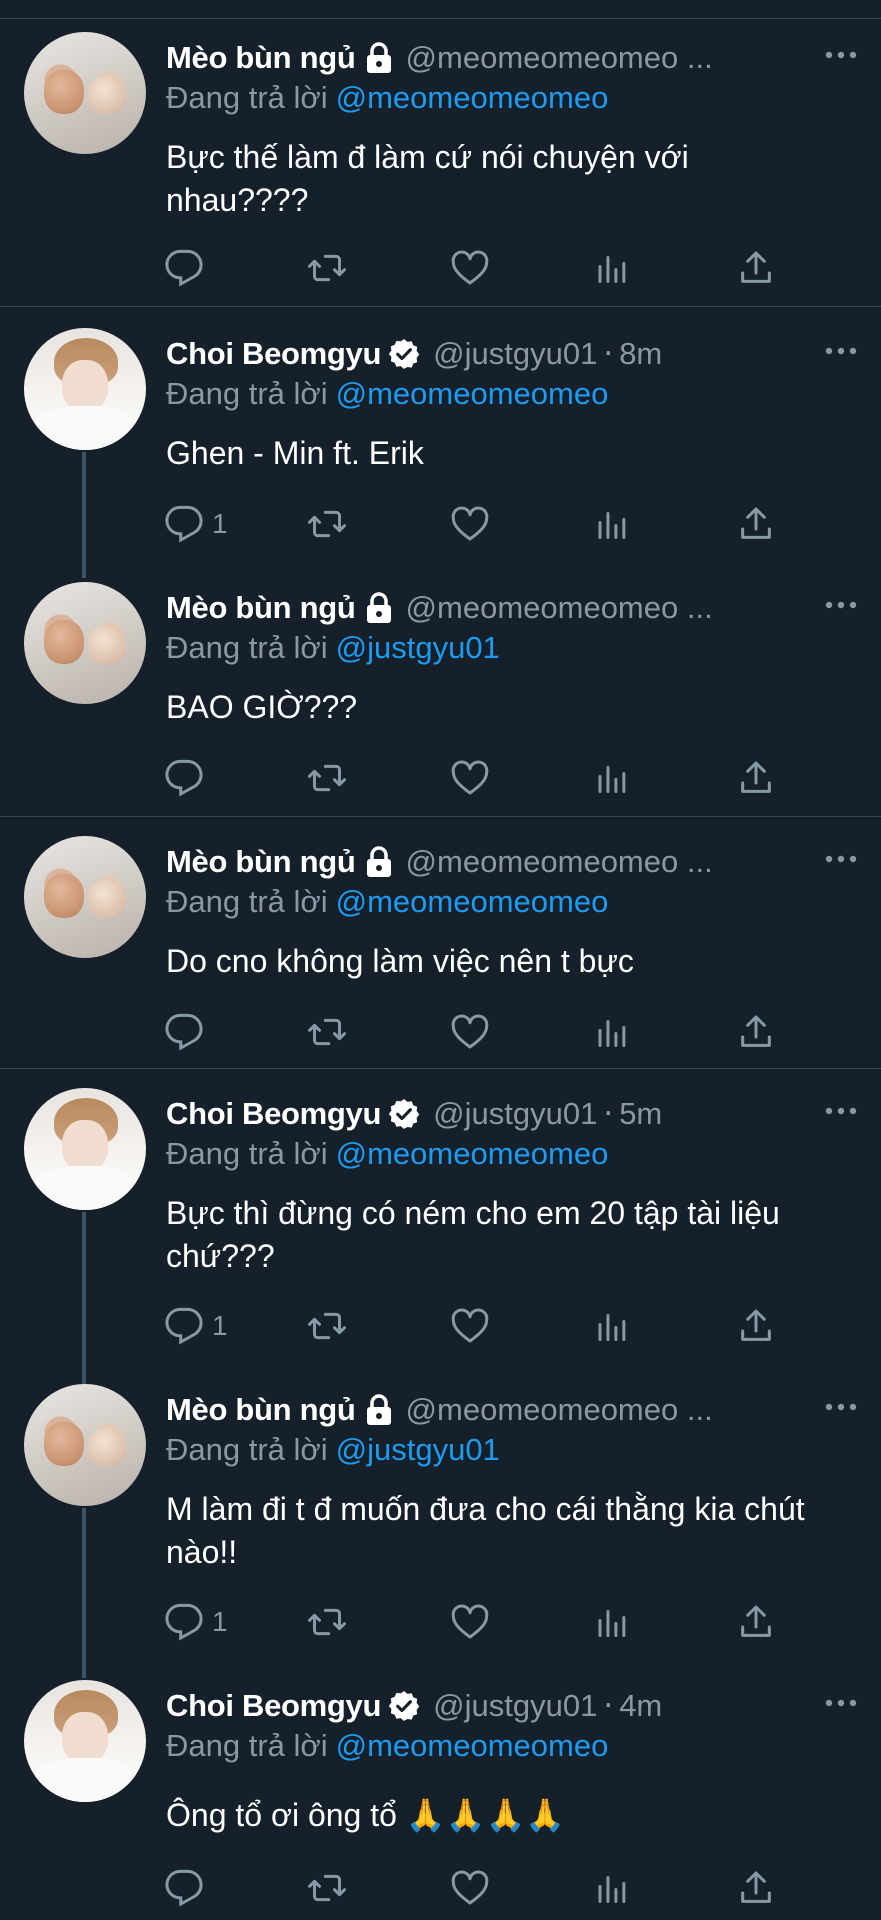 The height and width of the screenshot is (1920, 881). I want to click on timestamp: 5m, so click(640, 1114).